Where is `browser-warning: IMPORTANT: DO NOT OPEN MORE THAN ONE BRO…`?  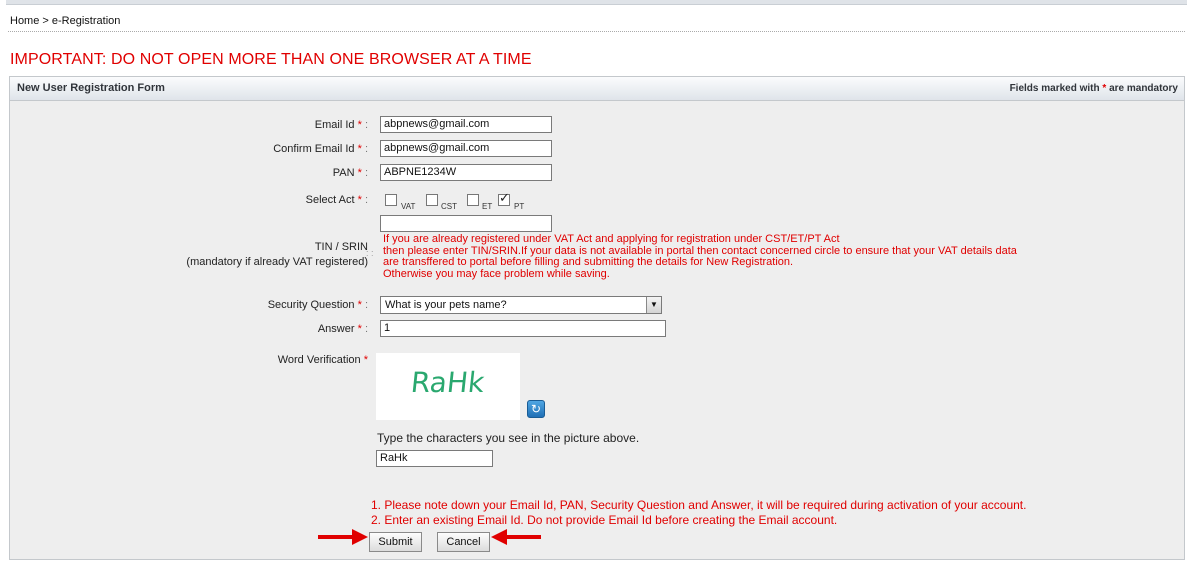
browser-warning: IMPORTANT: DO NOT OPEN MORE THAN ONE BRO… is located at coordinates (271, 59).